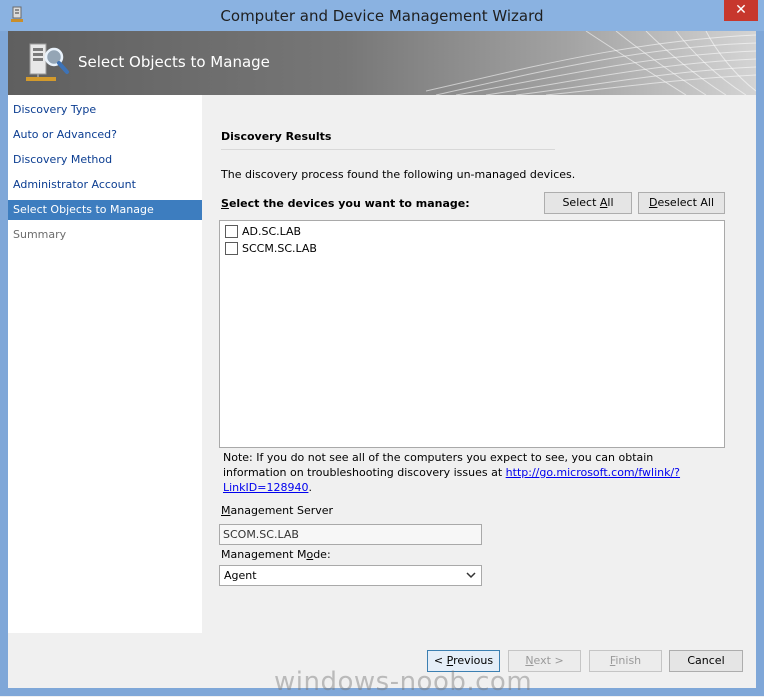 This screenshot has height=697, width=764. What do you see at coordinates (40, 234) in the screenshot?
I see `nav-item-summary: Summary` at bounding box center [40, 234].